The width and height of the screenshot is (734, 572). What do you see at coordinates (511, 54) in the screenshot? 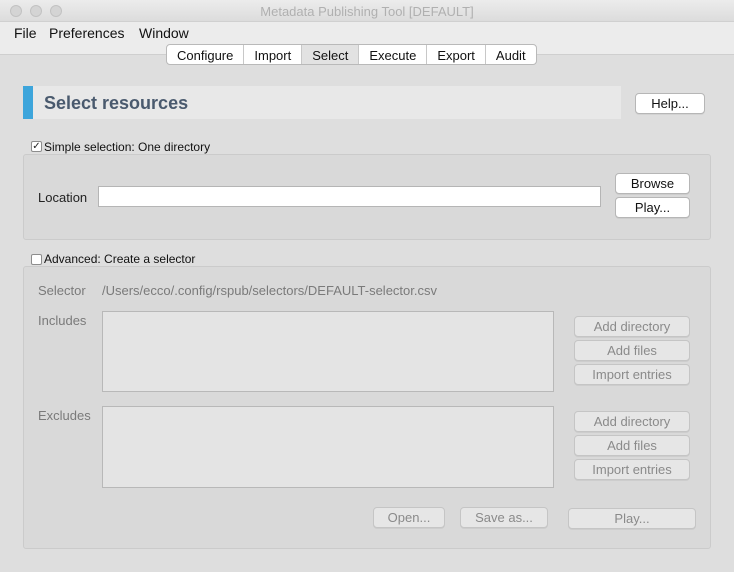
I see `tab-audit: Audit` at bounding box center [511, 54].